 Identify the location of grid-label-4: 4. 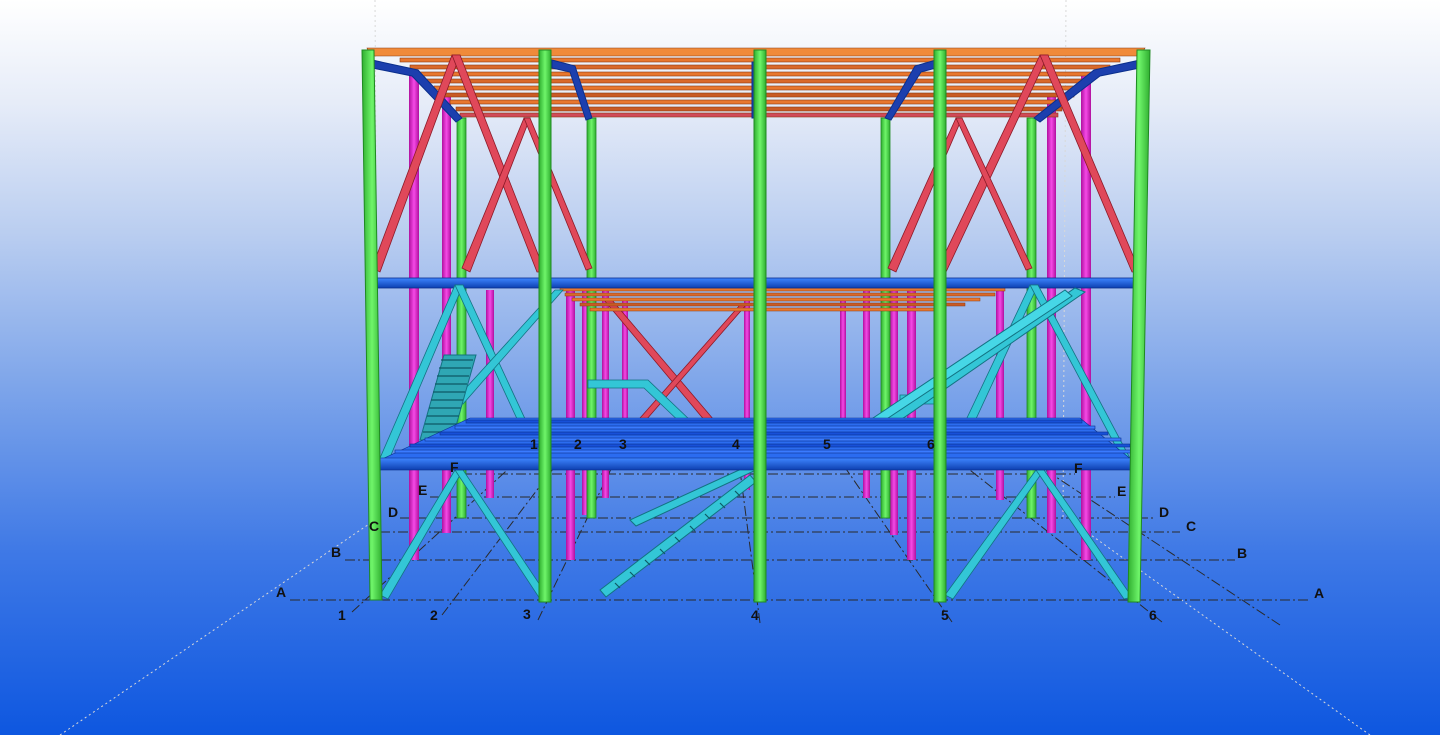
(755, 615).